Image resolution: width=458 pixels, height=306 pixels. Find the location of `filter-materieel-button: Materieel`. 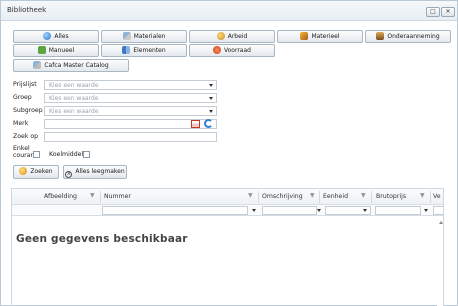

filter-materieel-button: Materieel is located at coordinates (320, 36).